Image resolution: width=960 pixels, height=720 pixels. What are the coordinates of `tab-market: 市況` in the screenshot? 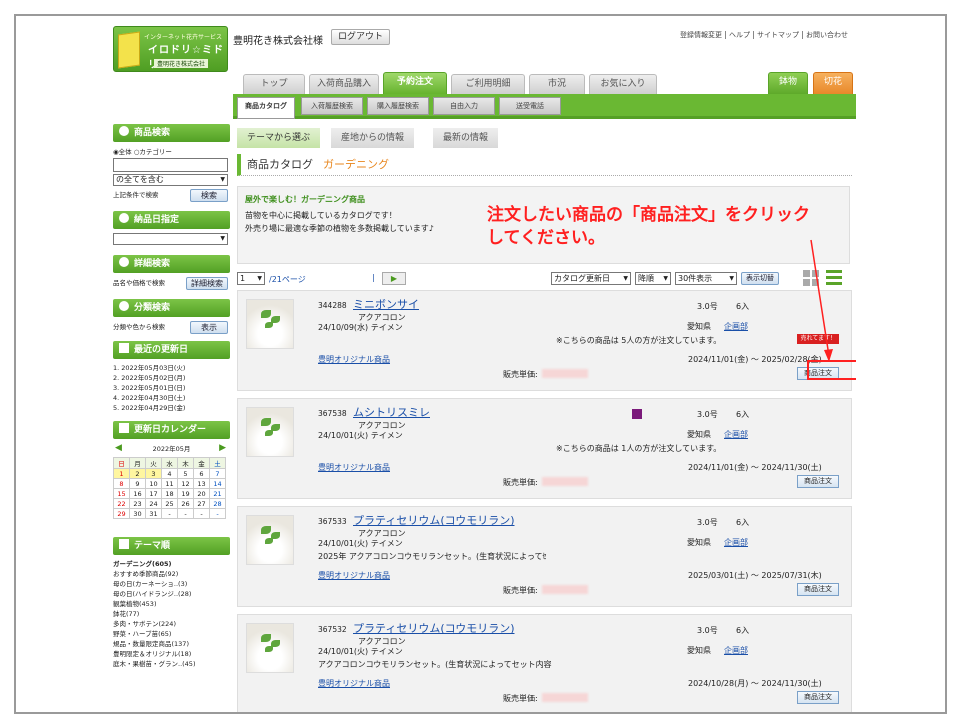 It's located at (557, 84).